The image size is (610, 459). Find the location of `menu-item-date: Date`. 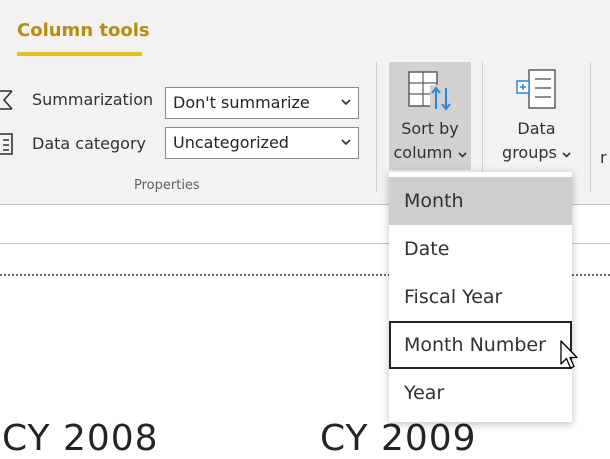

menu-item-date: Date is located at coordinates (480, 249).